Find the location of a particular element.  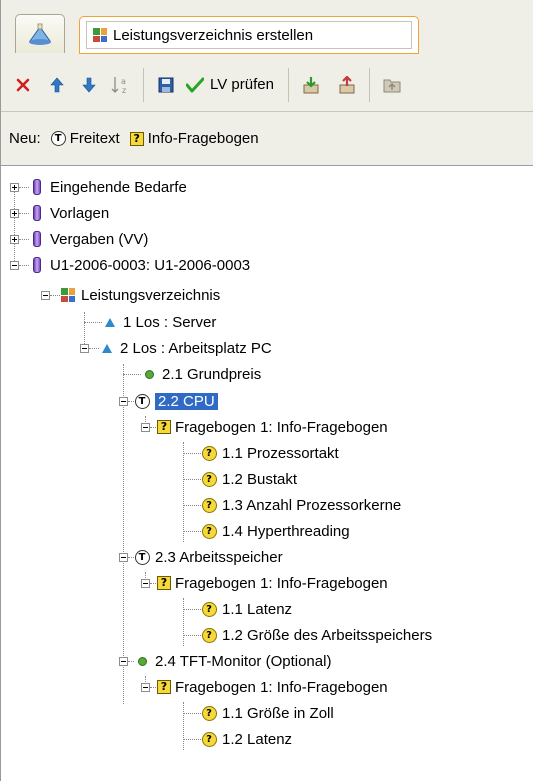

node-label: 1.2 Latenz is located at coordinates (257, 739).